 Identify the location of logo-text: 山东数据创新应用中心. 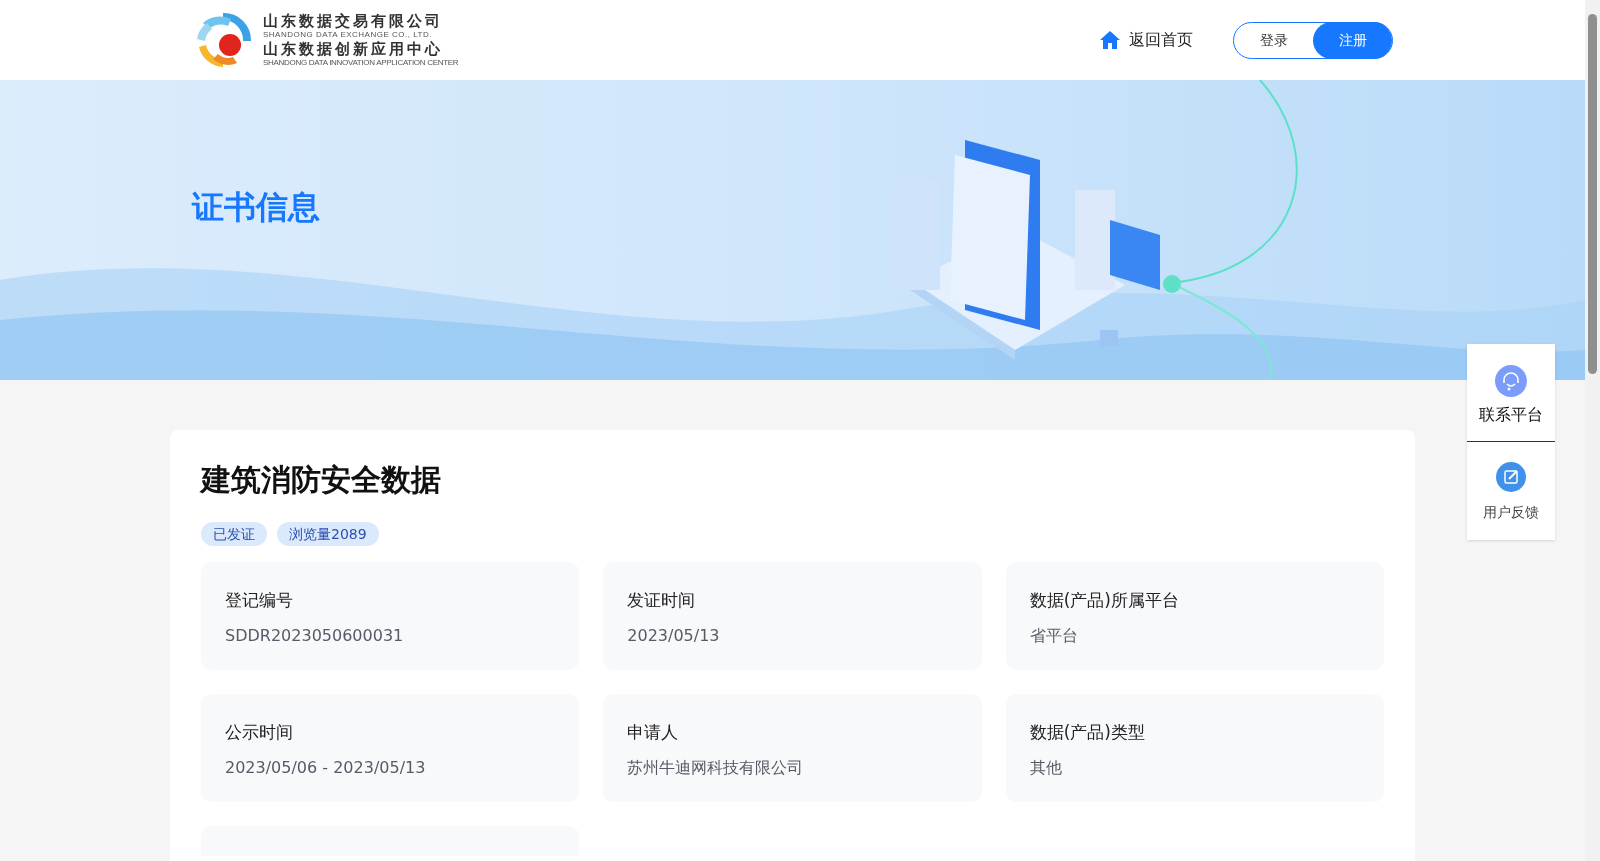
(353, 49).